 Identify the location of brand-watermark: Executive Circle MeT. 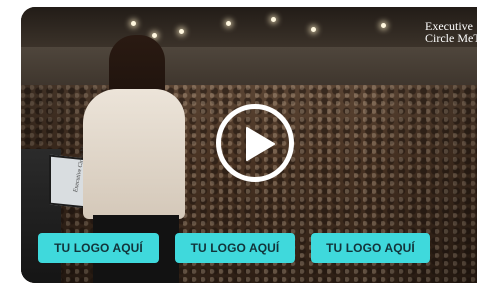
(451, 32).